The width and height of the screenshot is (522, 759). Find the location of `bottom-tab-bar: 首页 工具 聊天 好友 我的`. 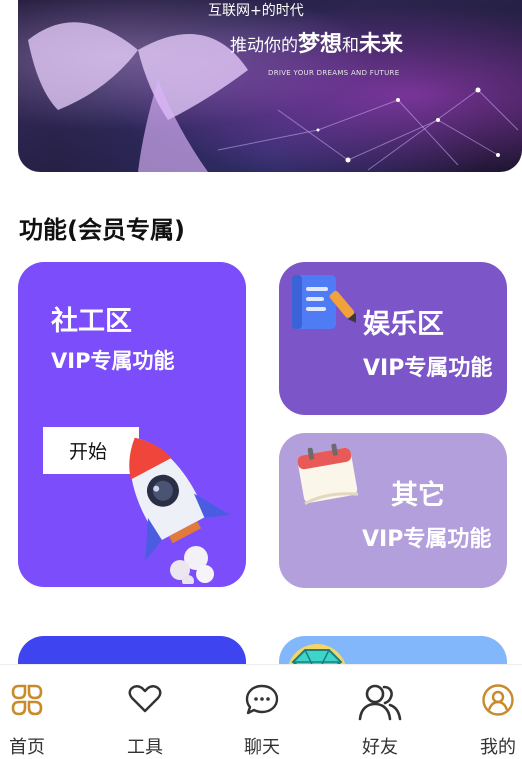

bottom-tab-bar: 首页 工具 聊天 好友 我的 is located at coordinates (261, 711).